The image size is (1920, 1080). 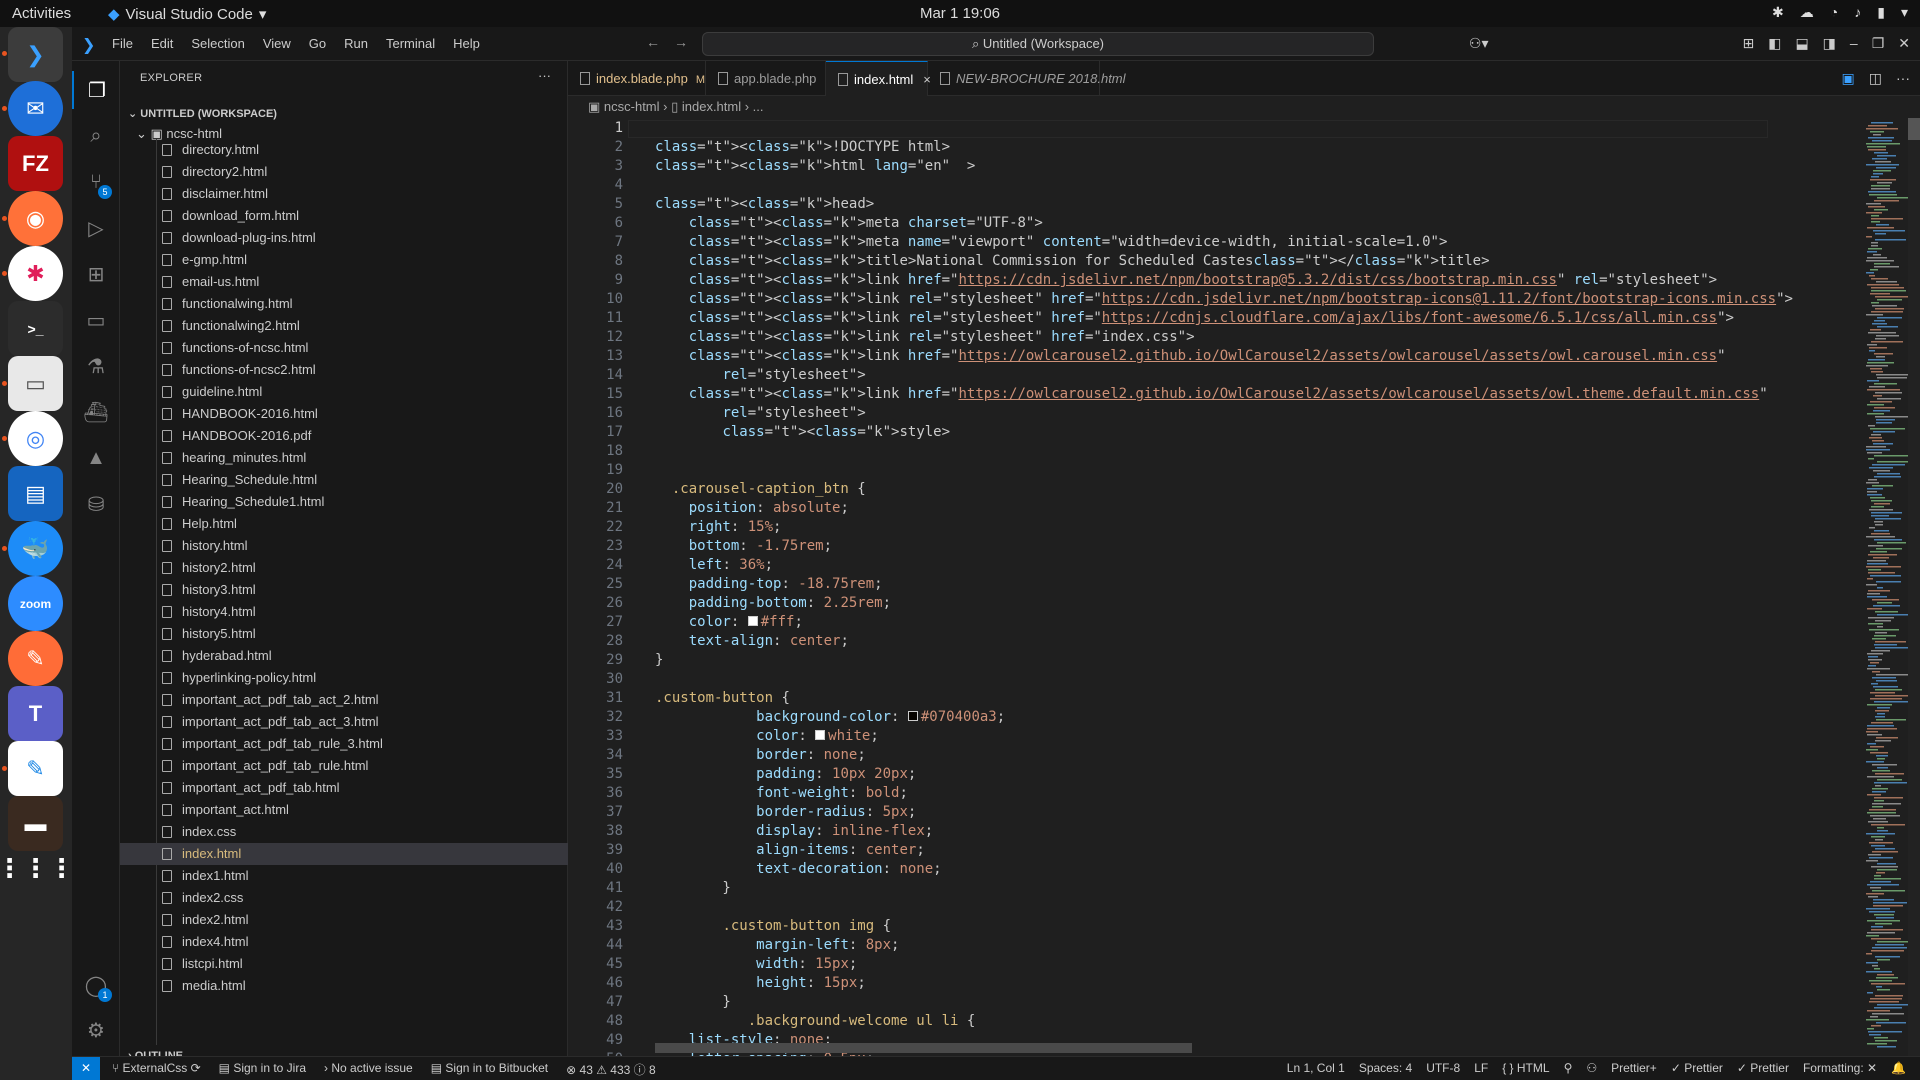 I want to click on zoom-dock-icon: zoom, so click(x=35, y=603).